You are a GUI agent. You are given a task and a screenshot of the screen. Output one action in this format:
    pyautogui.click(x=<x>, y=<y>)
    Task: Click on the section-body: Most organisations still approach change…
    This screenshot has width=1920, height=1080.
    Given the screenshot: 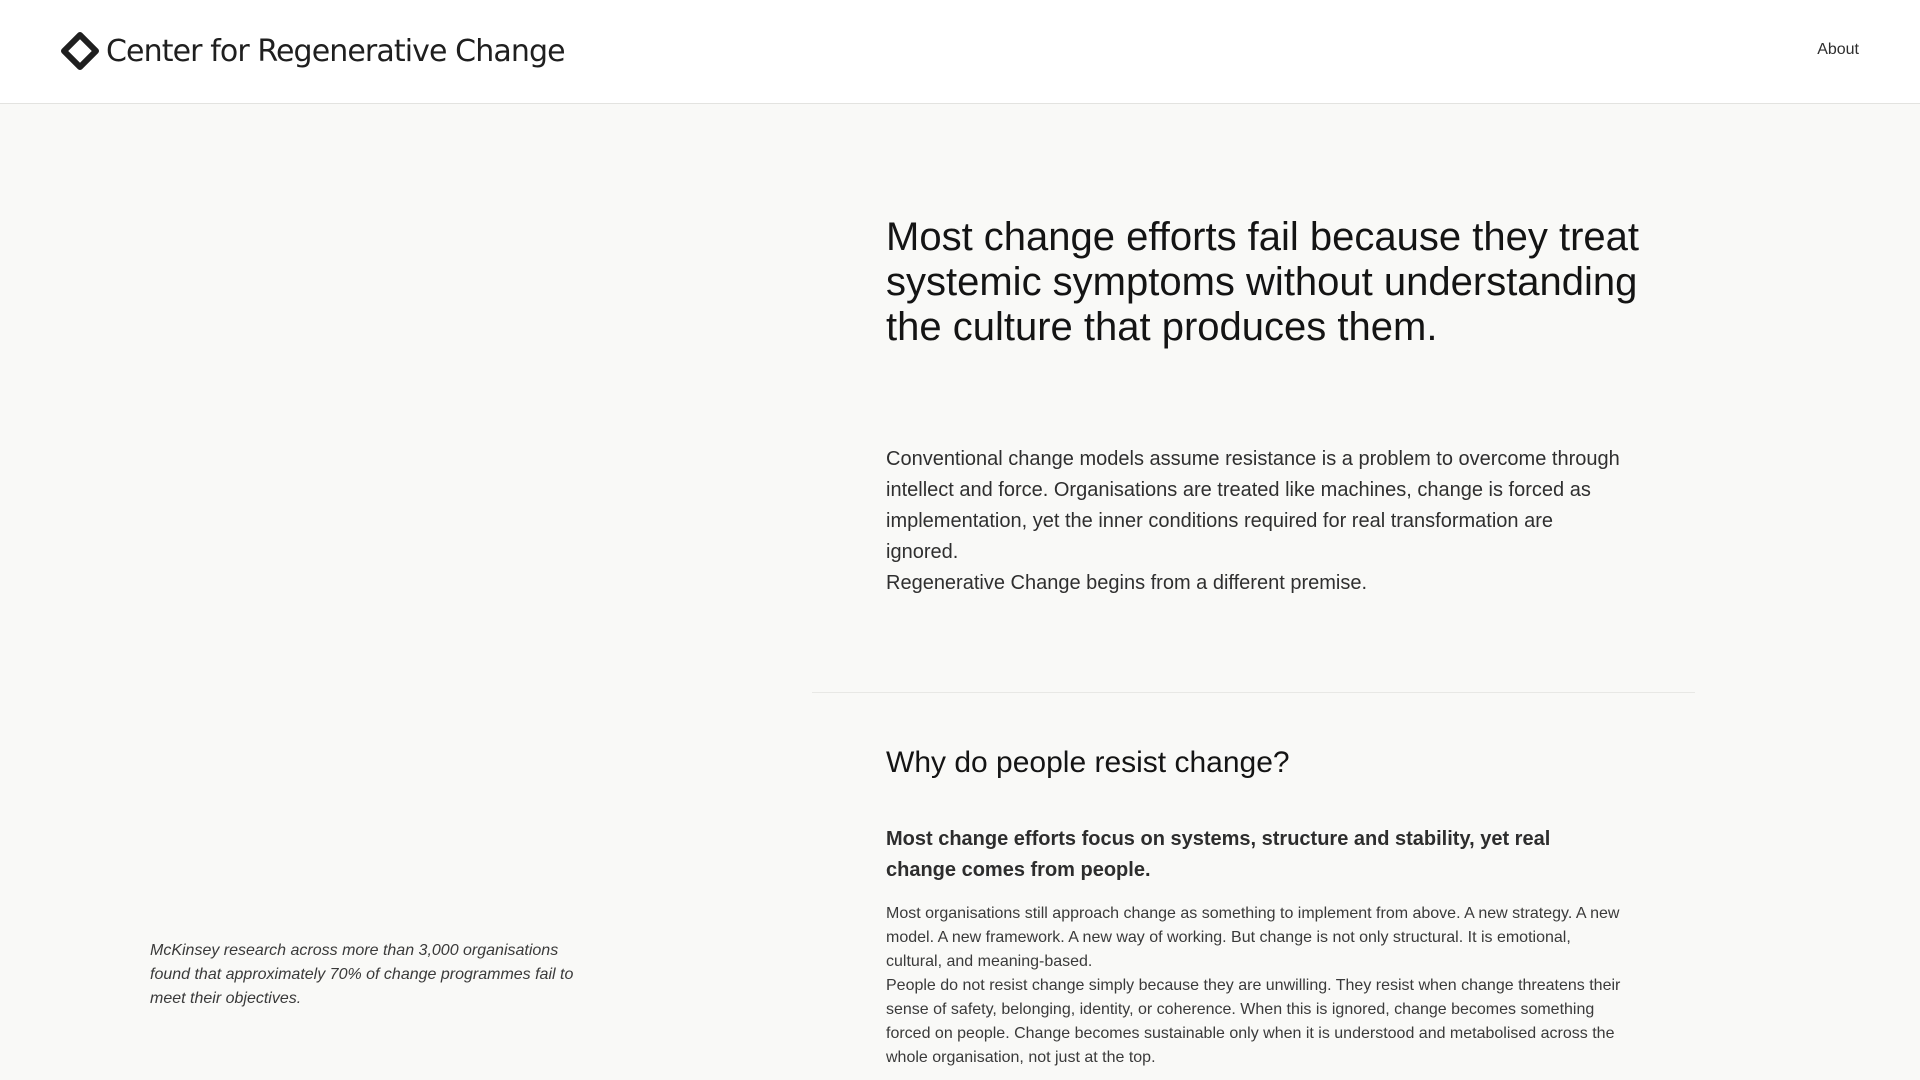 What is the action you would take?
    pyautogui.click(x=1256, y=986)
    